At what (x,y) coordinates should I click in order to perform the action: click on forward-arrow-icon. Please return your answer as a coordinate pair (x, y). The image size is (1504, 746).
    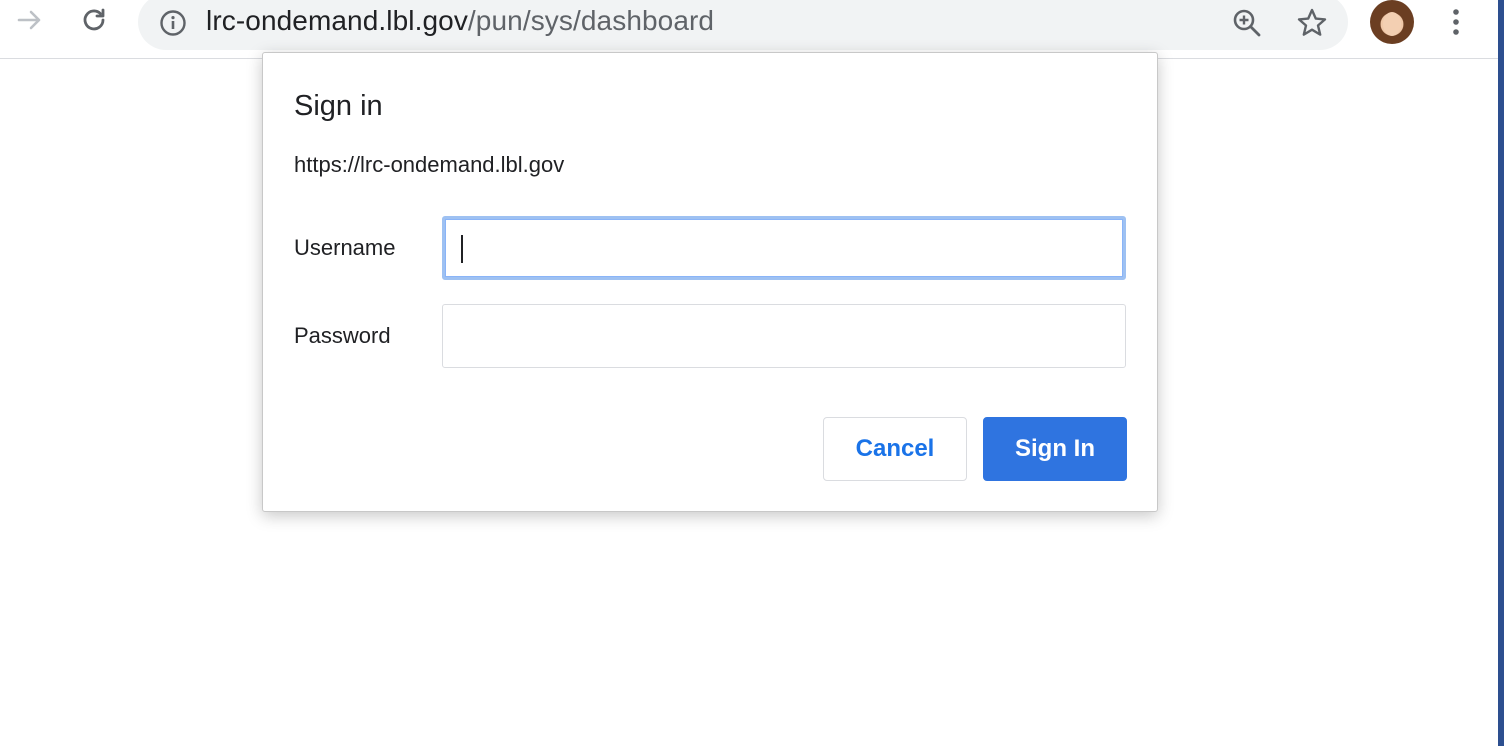
    Looking at the image, I should click on (30, 22).